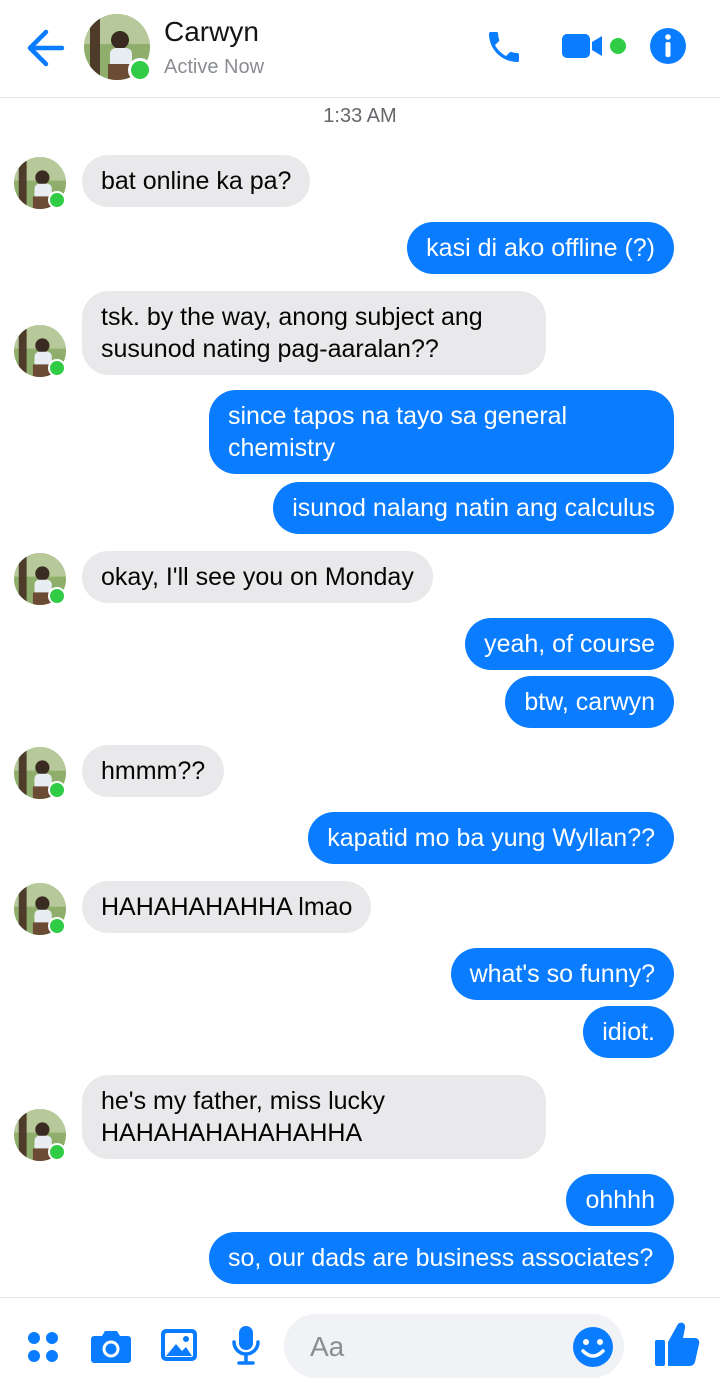  I want to click on received-message: bat online ka pa?, so click(196, 181).